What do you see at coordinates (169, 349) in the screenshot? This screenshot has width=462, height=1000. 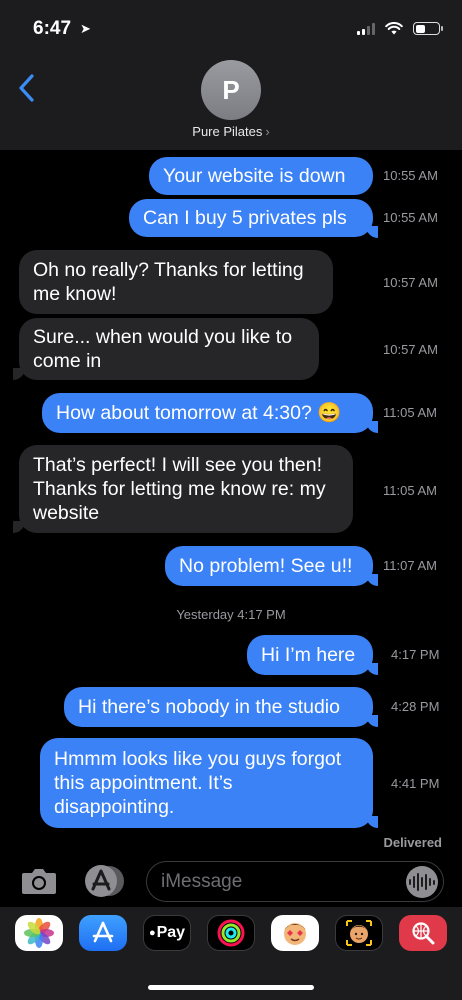 I see `message-bubble-received: Sure... when would you like to come in` at bounding box center [169, 349].